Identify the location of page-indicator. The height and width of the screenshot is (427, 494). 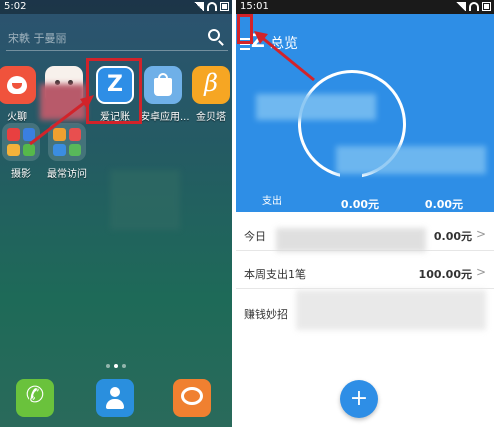
(116, 366).